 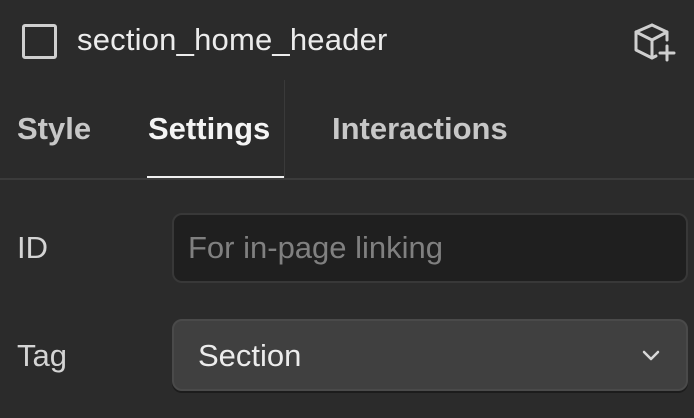 What do you see at coordinates (32, 247) in the screenshot?
I see `id-label: ID` at bounding box center [32, 247].